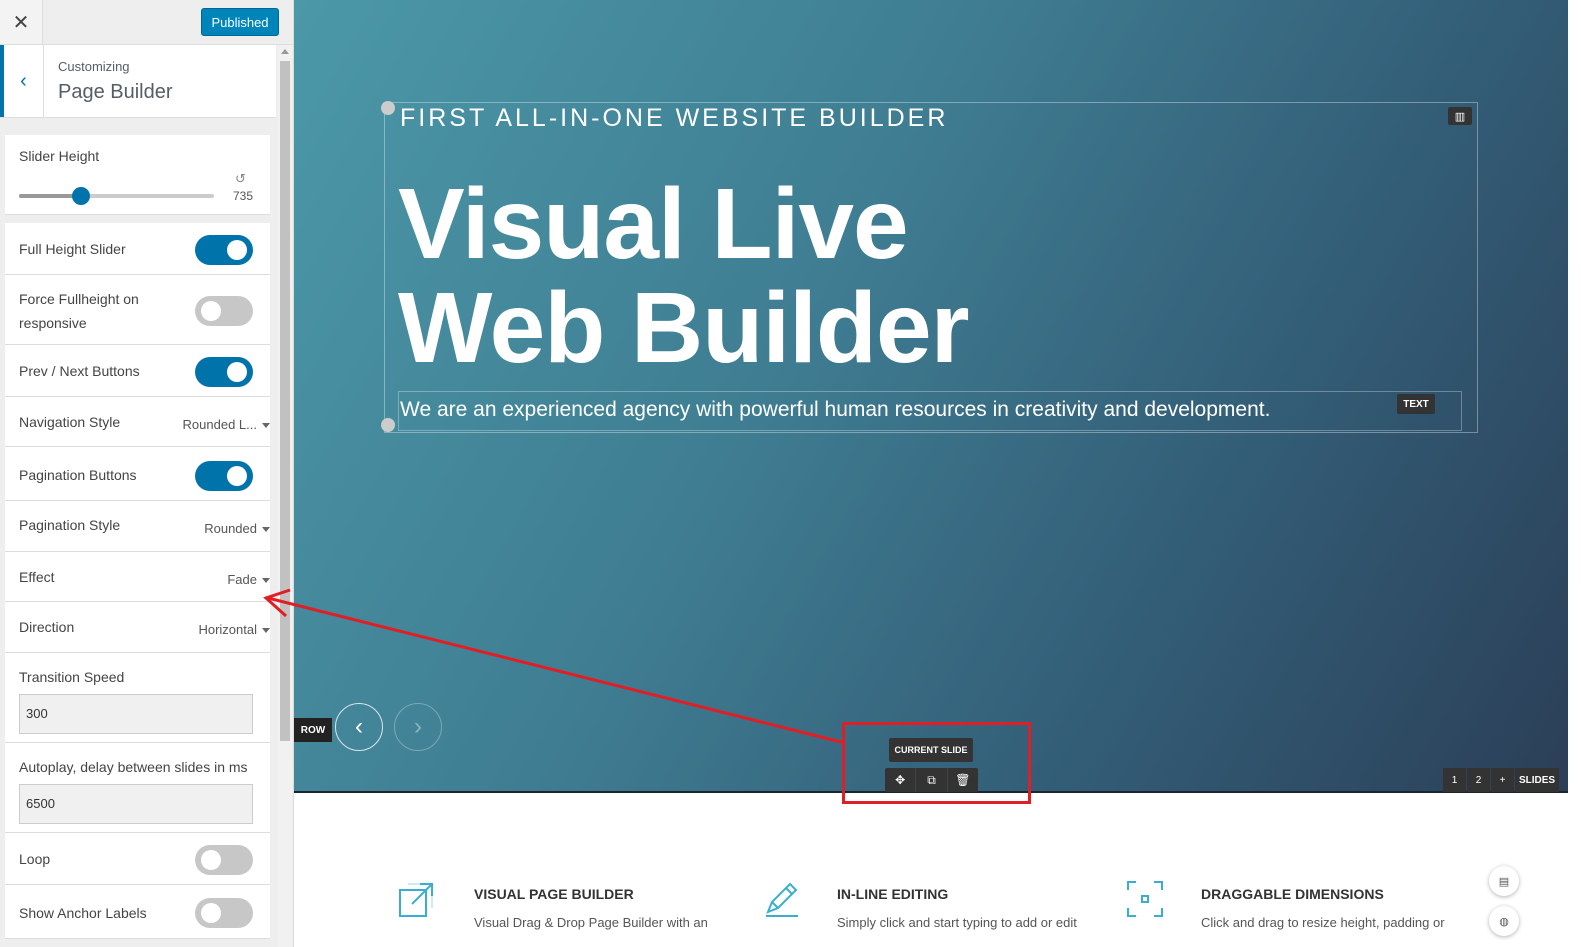 The image size is (1581, 947). What do you see at coordinates (136, 804) in the screenshot?
I see `autoplay-input: 6500` at bounding box center [136, 804].